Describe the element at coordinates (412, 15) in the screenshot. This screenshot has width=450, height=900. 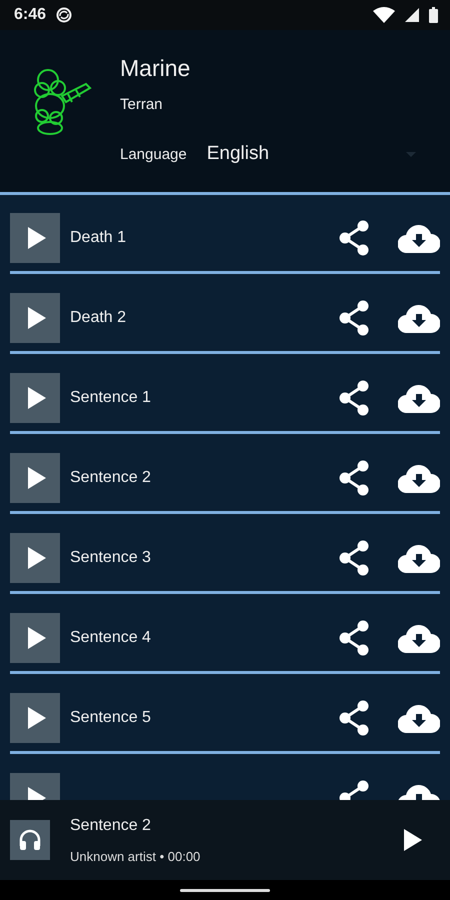
I see `signal-icon` at that location.